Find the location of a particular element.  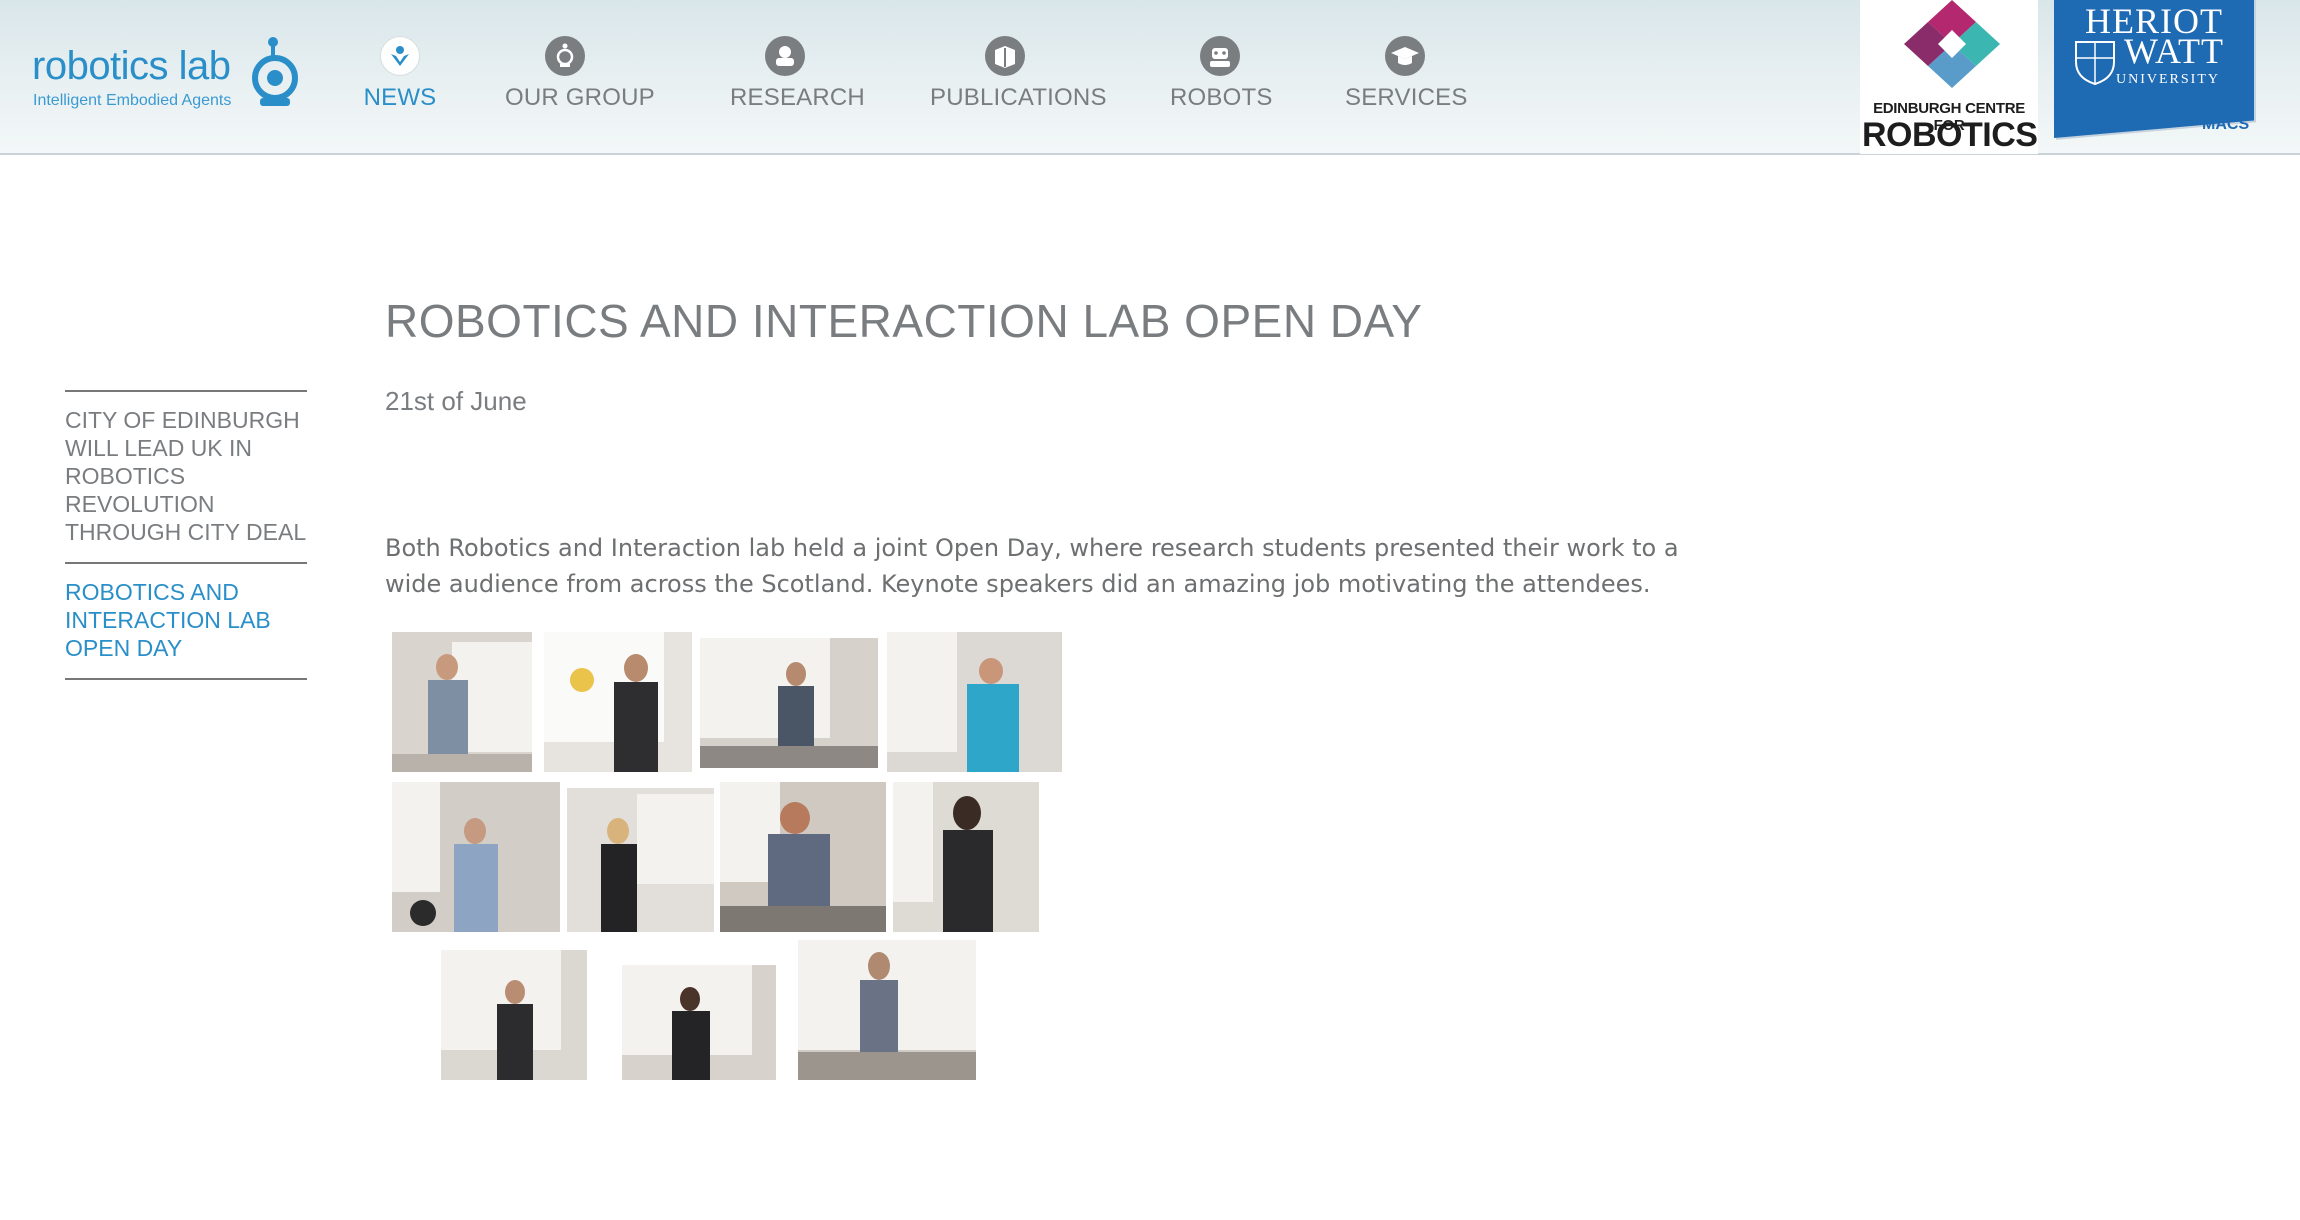

nav-item-services: SERVICES is located at coordinates (1406, 75).